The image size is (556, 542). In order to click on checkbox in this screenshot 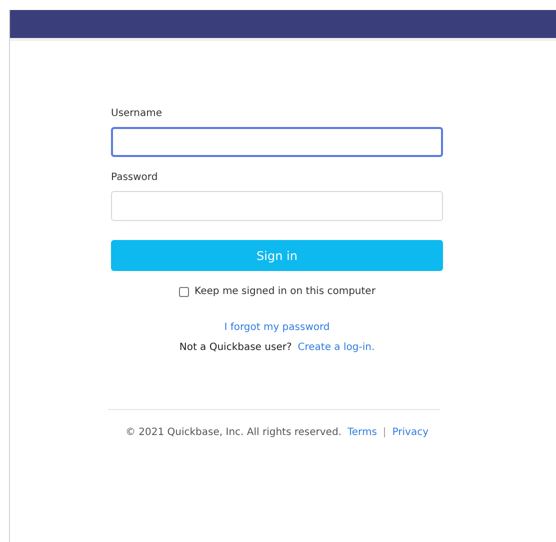, I will do `click(183, 291)`.